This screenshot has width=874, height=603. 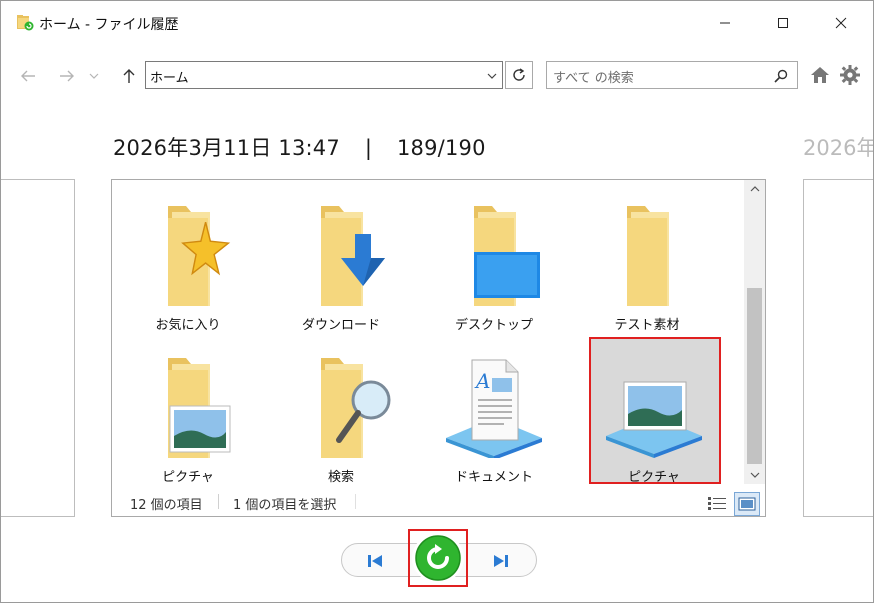 I want to click on close-button, so click(x=841, y=23).